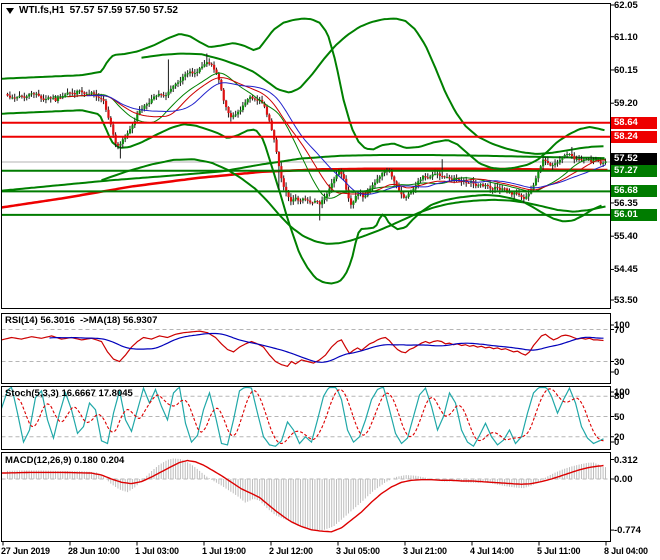  Describe the element at coordinates (626, 551) in the screenshot. I see `time-axis-label: 8 Jul 04:00` at that location.